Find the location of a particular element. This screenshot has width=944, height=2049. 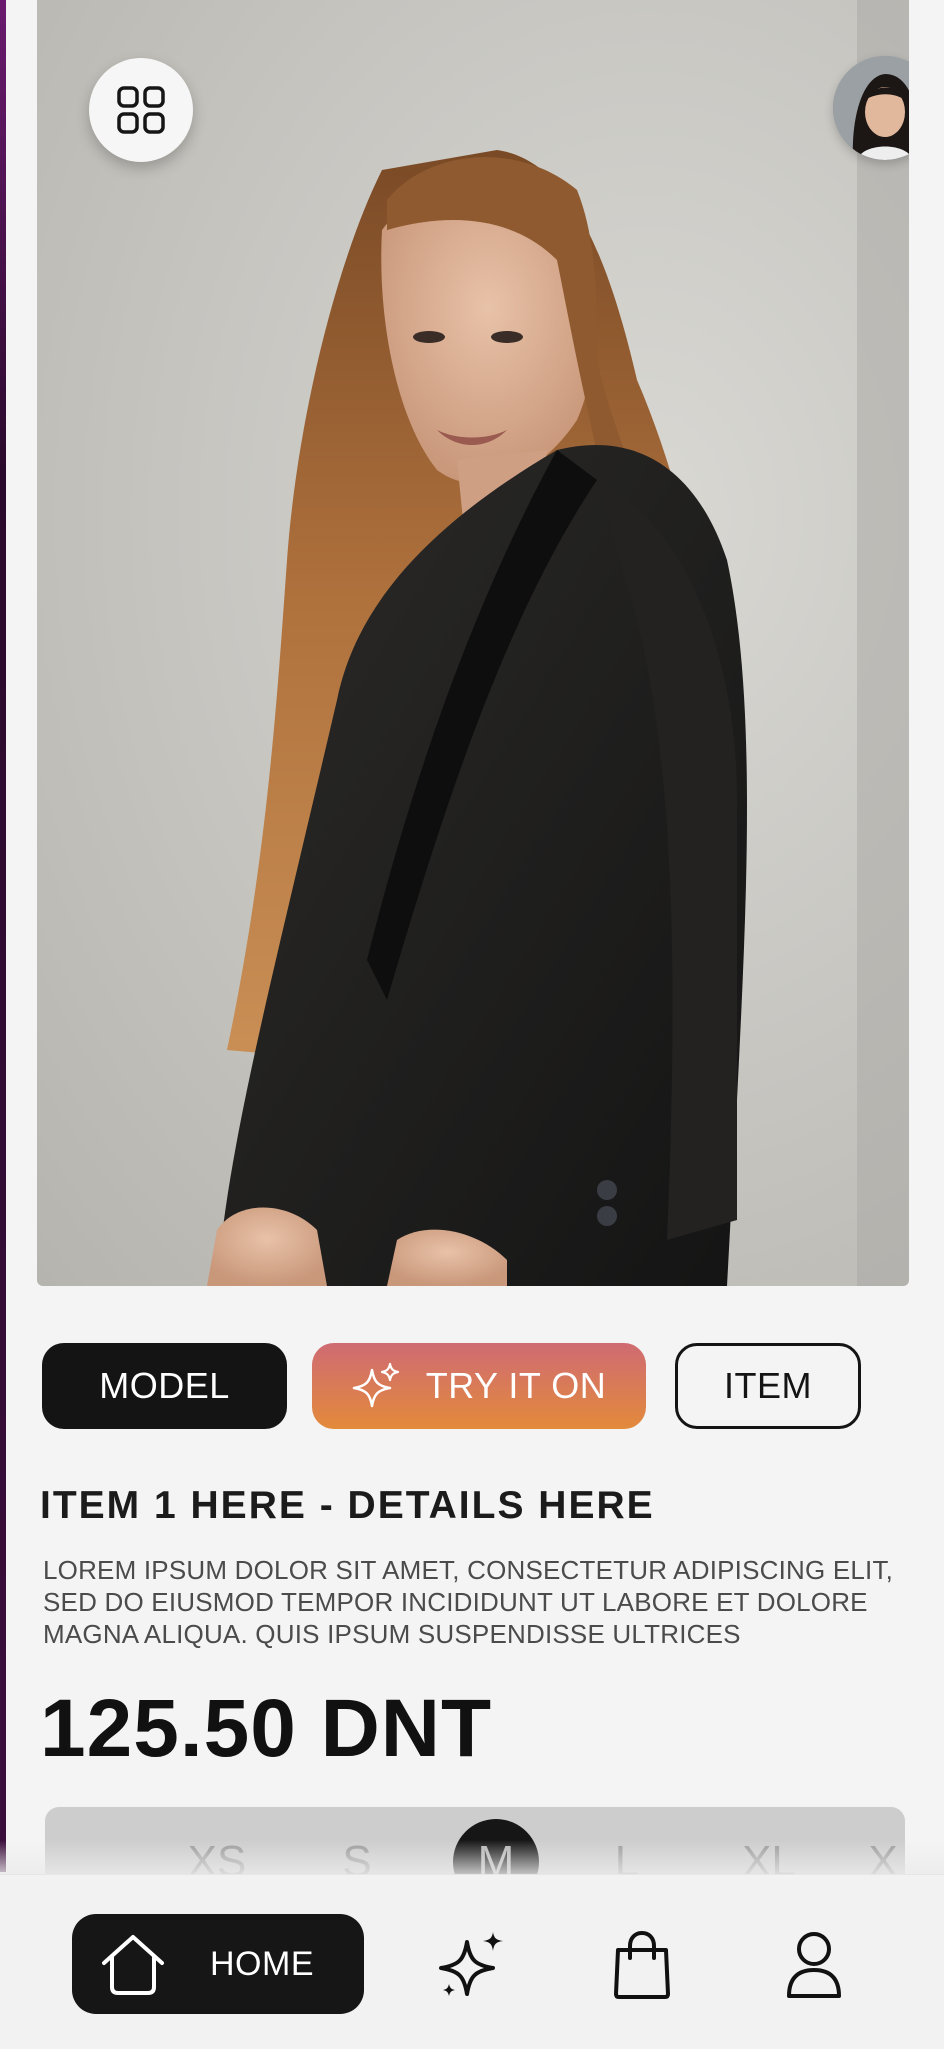

bottom-navigation: HOME is located at coordinates (472, 1961).